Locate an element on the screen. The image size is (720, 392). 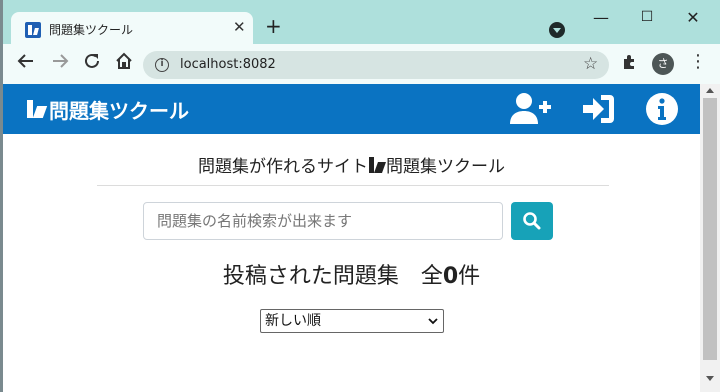
new-tab-button: + is located at coordinates (273, 26).